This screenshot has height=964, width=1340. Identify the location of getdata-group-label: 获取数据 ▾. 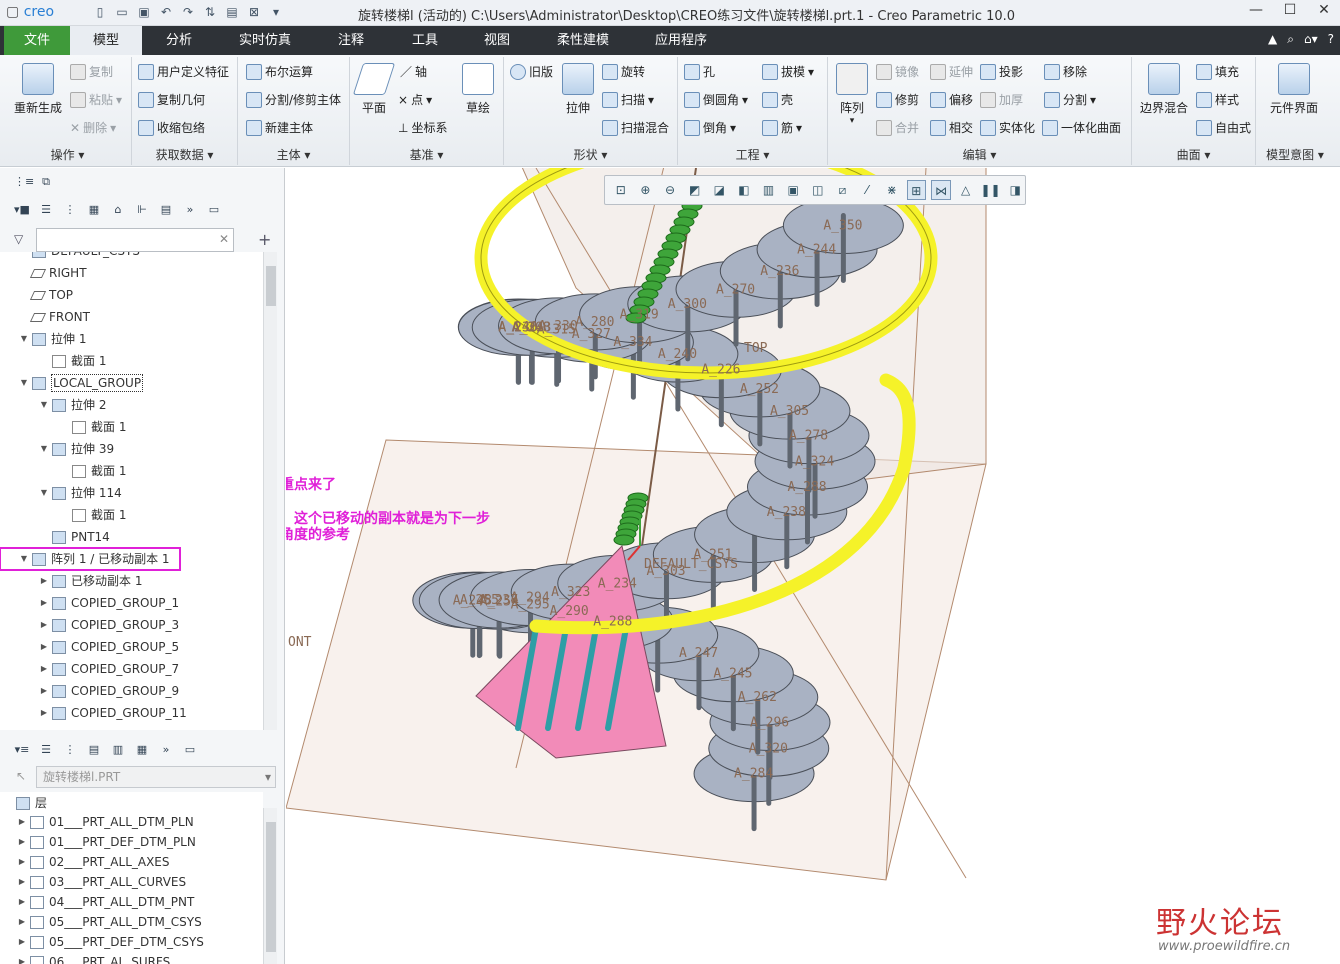
(184, 154).